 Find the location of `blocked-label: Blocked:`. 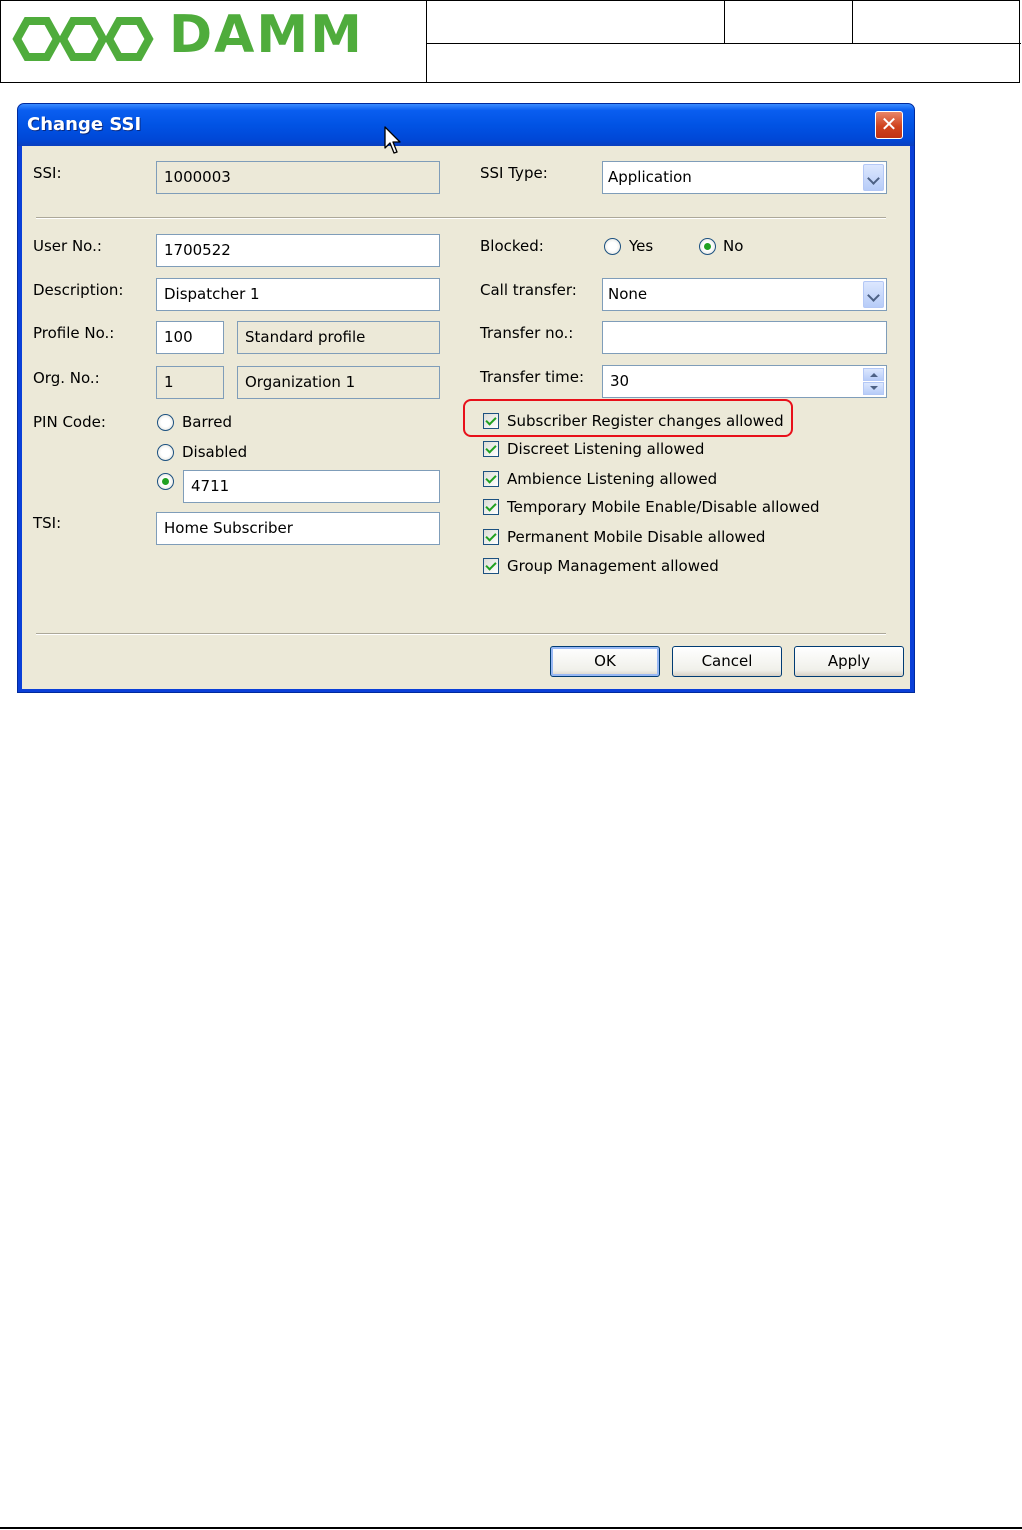

blocked-label: Blocked: is located at coordinates (512, 246).